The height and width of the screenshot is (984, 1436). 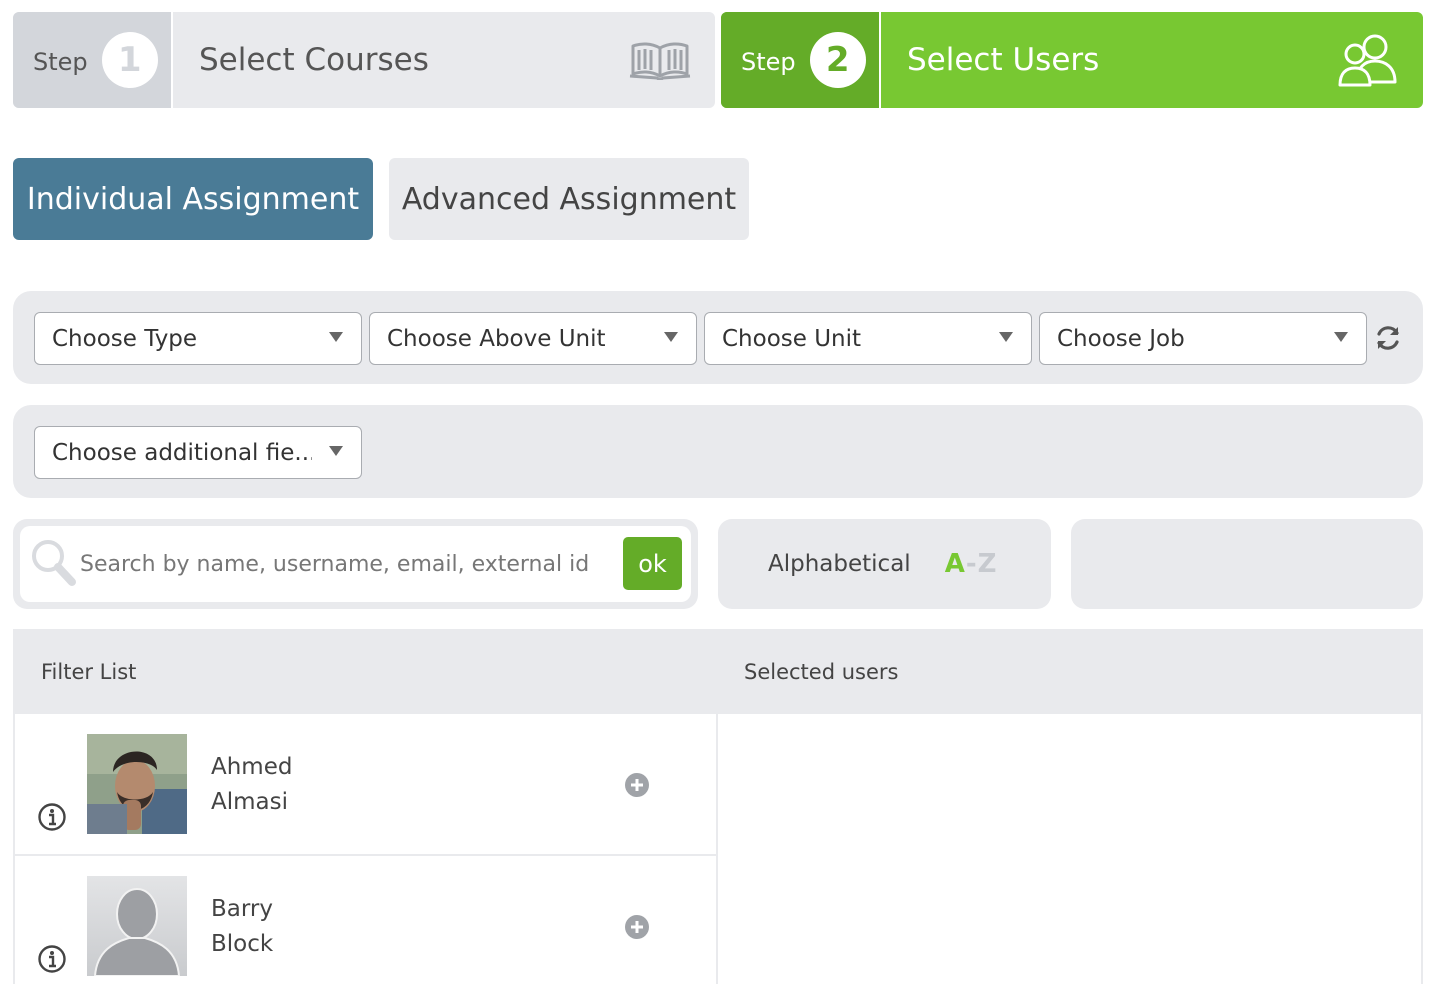 I want to click on step-1-badge: Step 1, so click(x=93, y=60).